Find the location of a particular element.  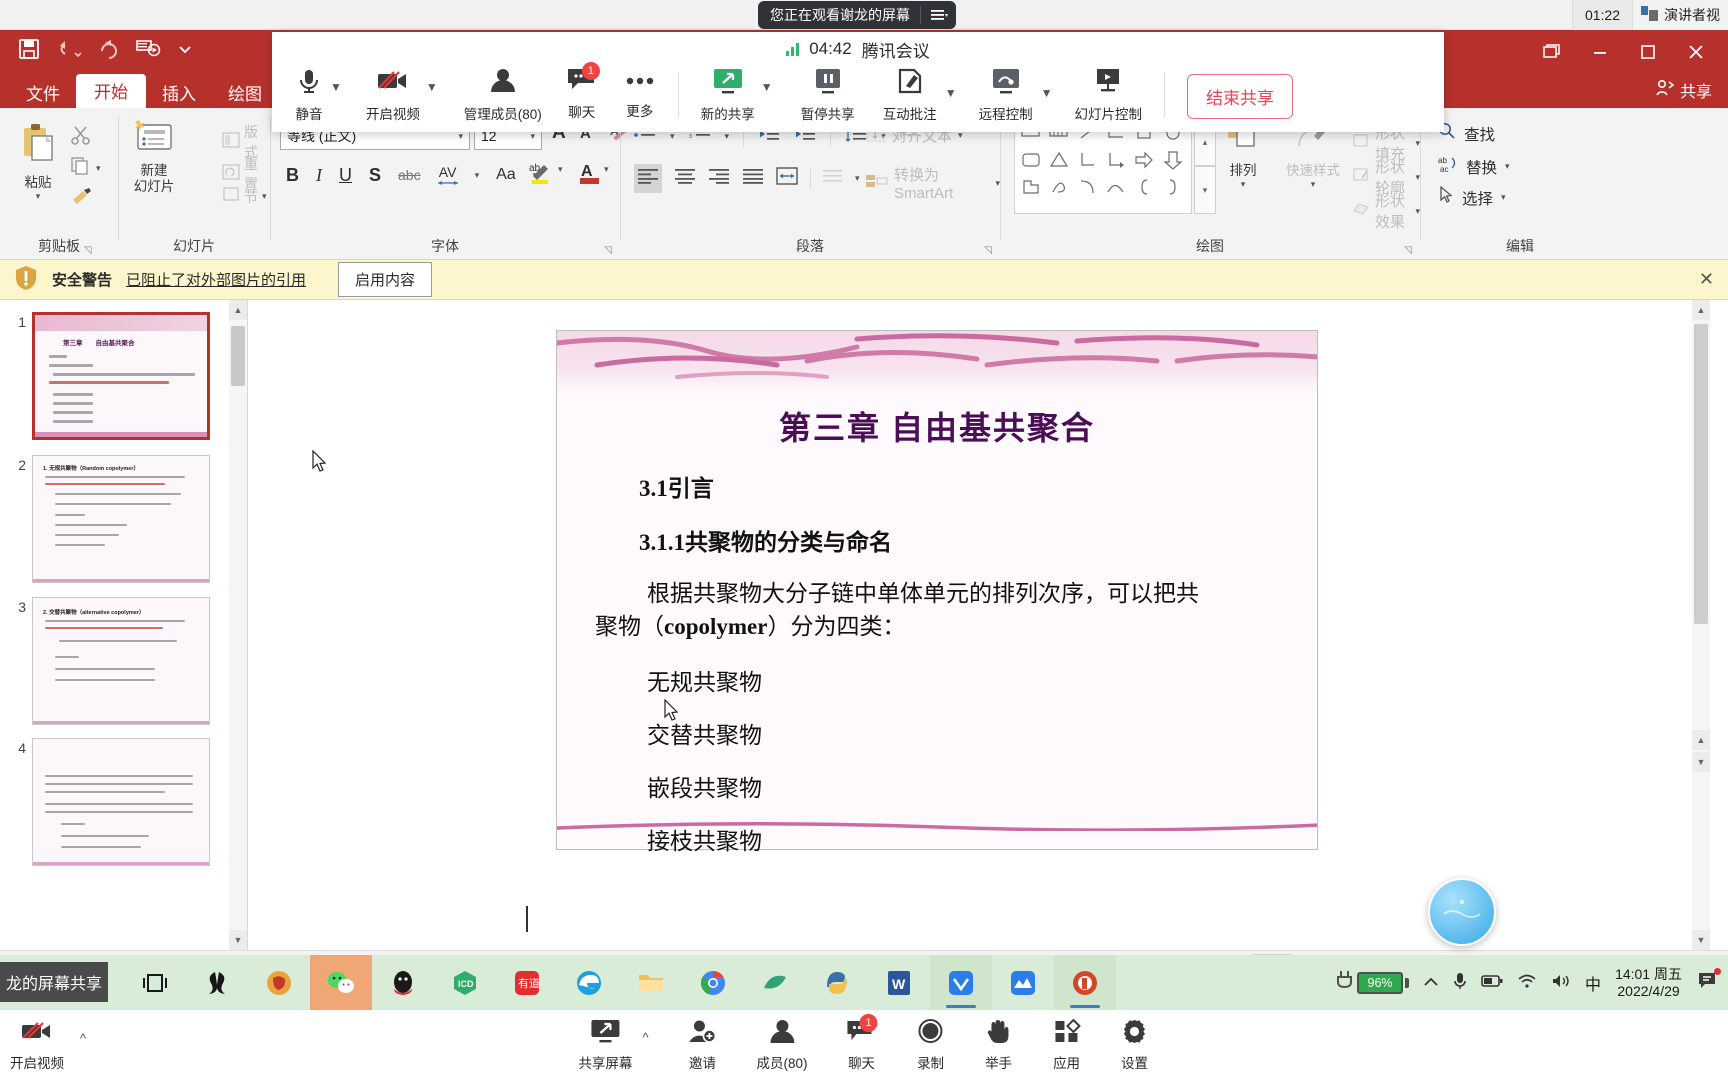

powerpoint-icon is located at coordinates (1085, 982).